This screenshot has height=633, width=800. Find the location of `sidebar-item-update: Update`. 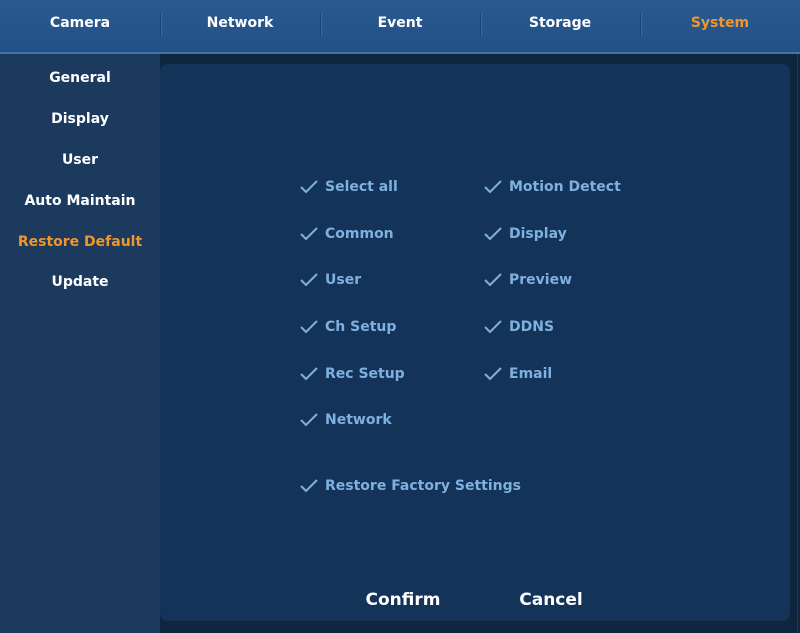

sidebar-item-update: Update is located at coordinates (80, 282).